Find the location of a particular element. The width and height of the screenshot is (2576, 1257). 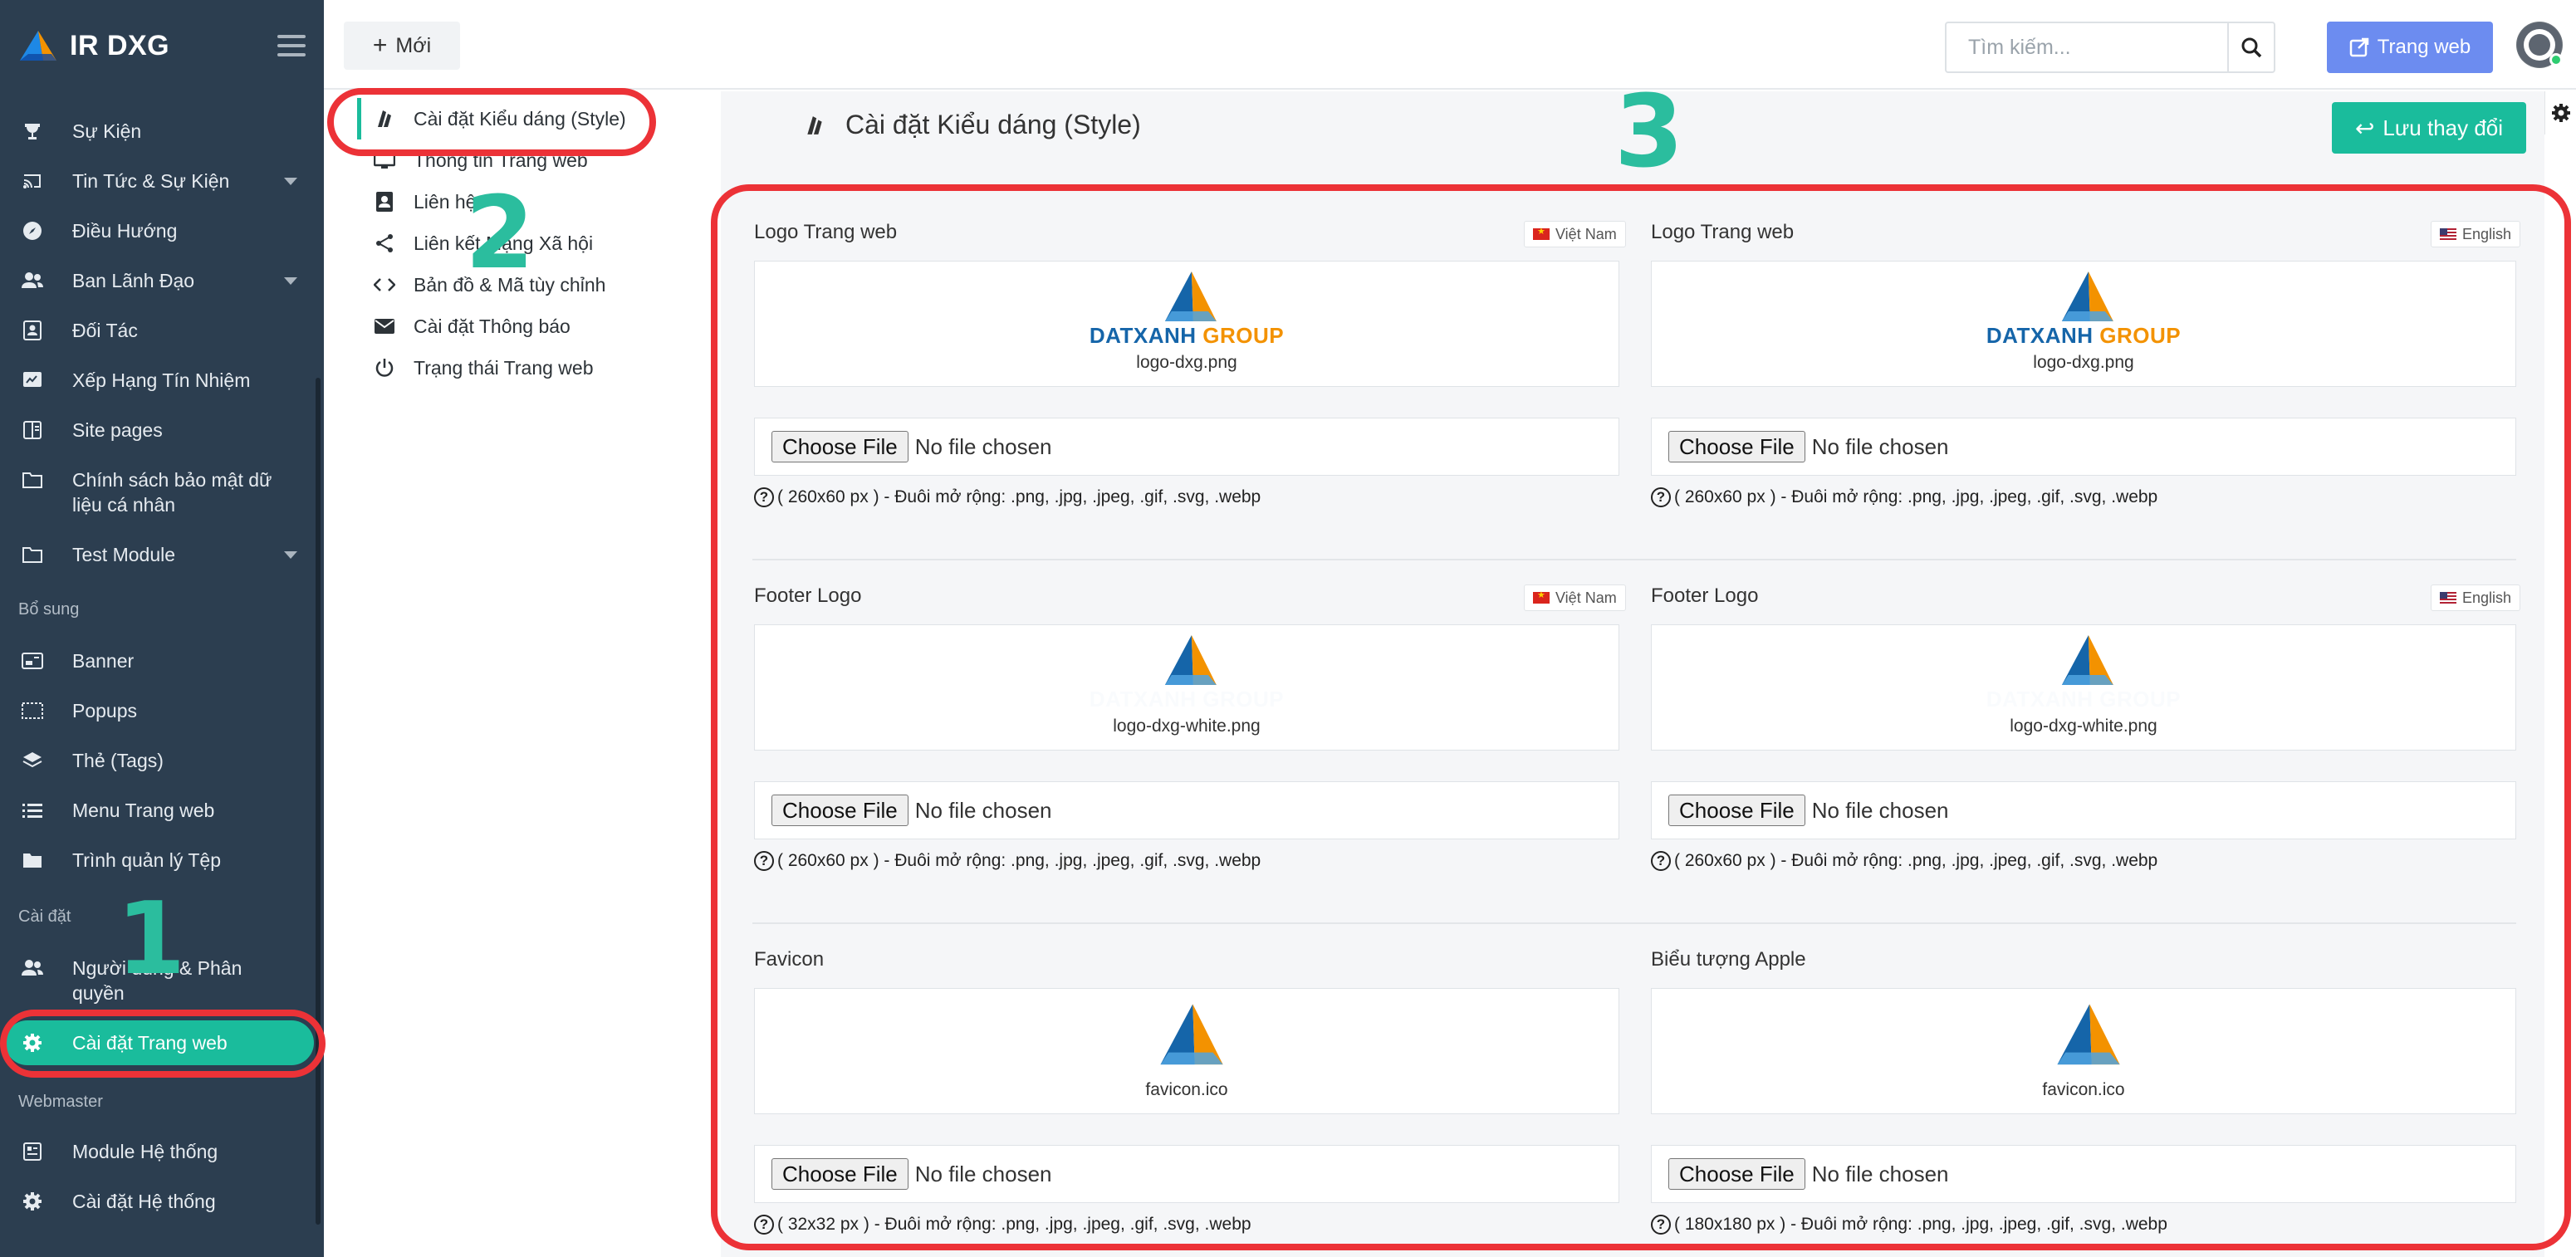

new-button-label: Mới is located at coordinates (414, 45).